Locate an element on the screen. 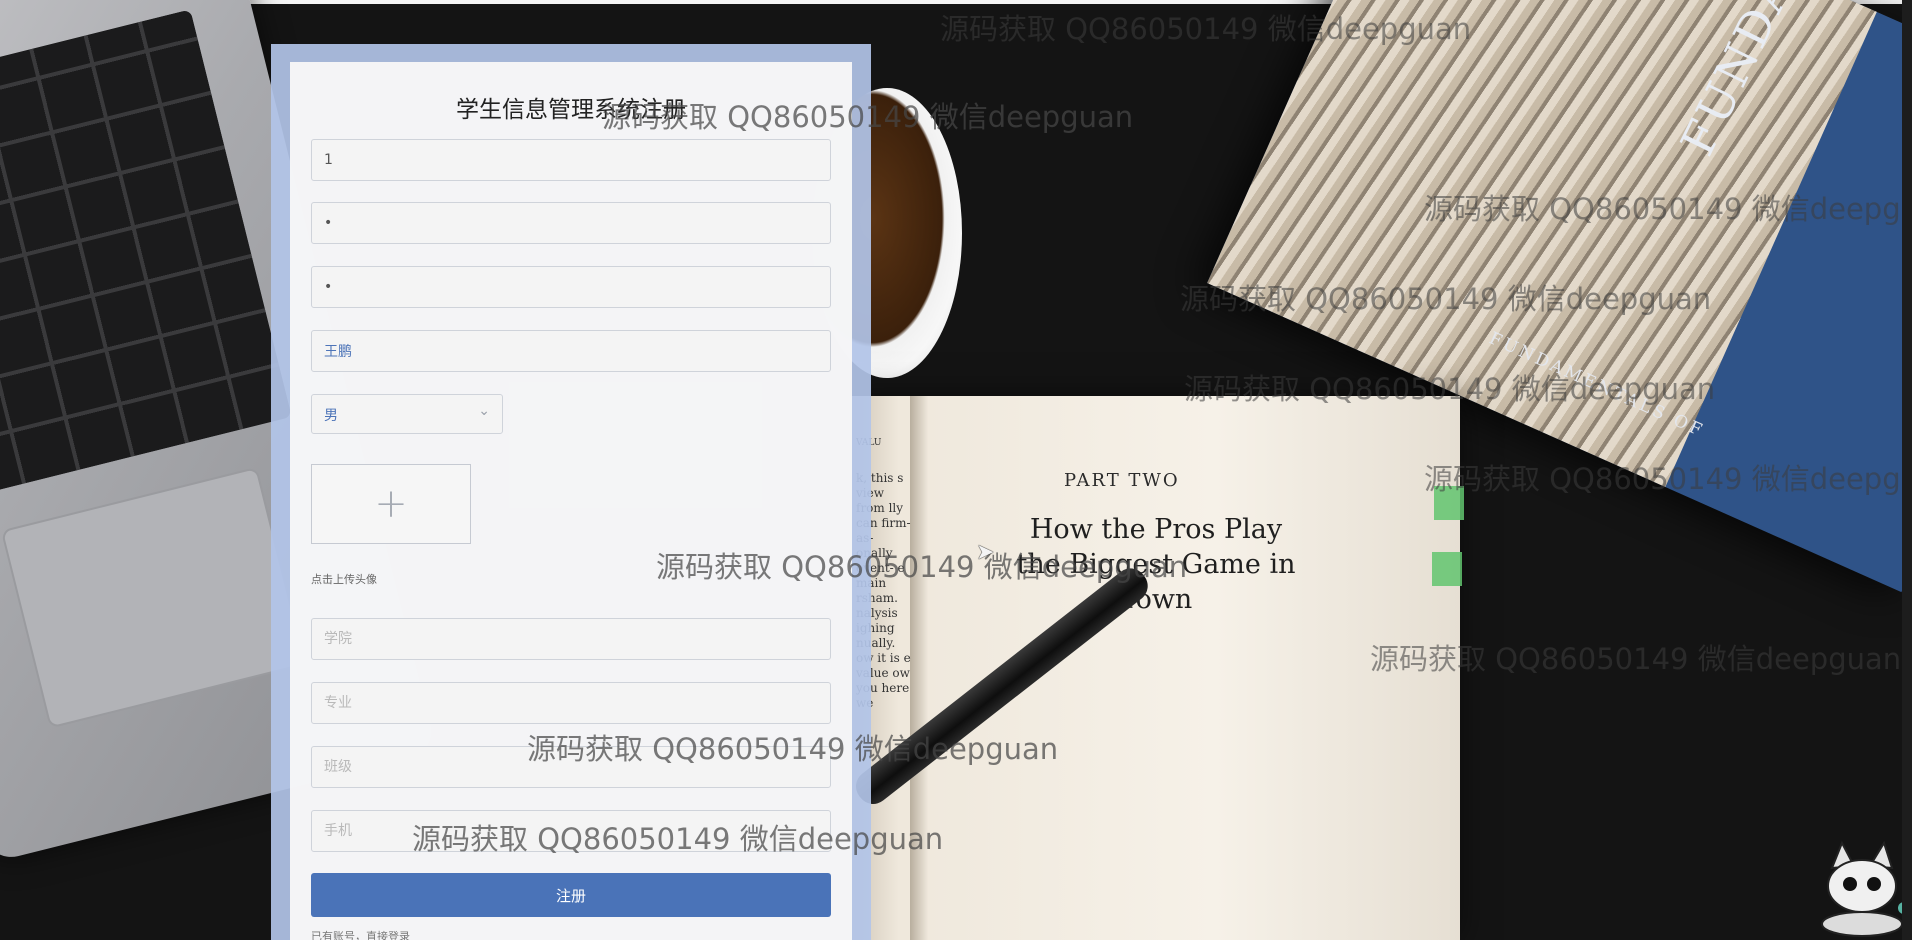  plus-icon: + is located at coordinates (391, 504).